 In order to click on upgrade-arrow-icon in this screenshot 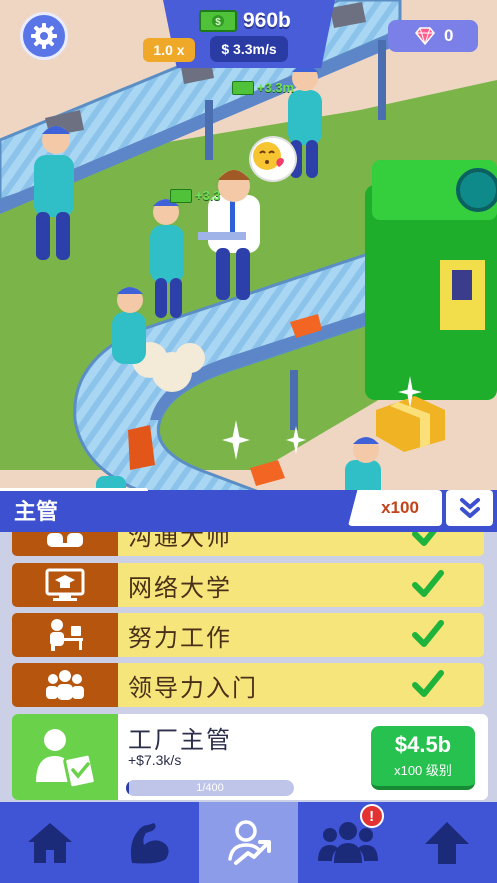, I will do `click(447, 842)`.